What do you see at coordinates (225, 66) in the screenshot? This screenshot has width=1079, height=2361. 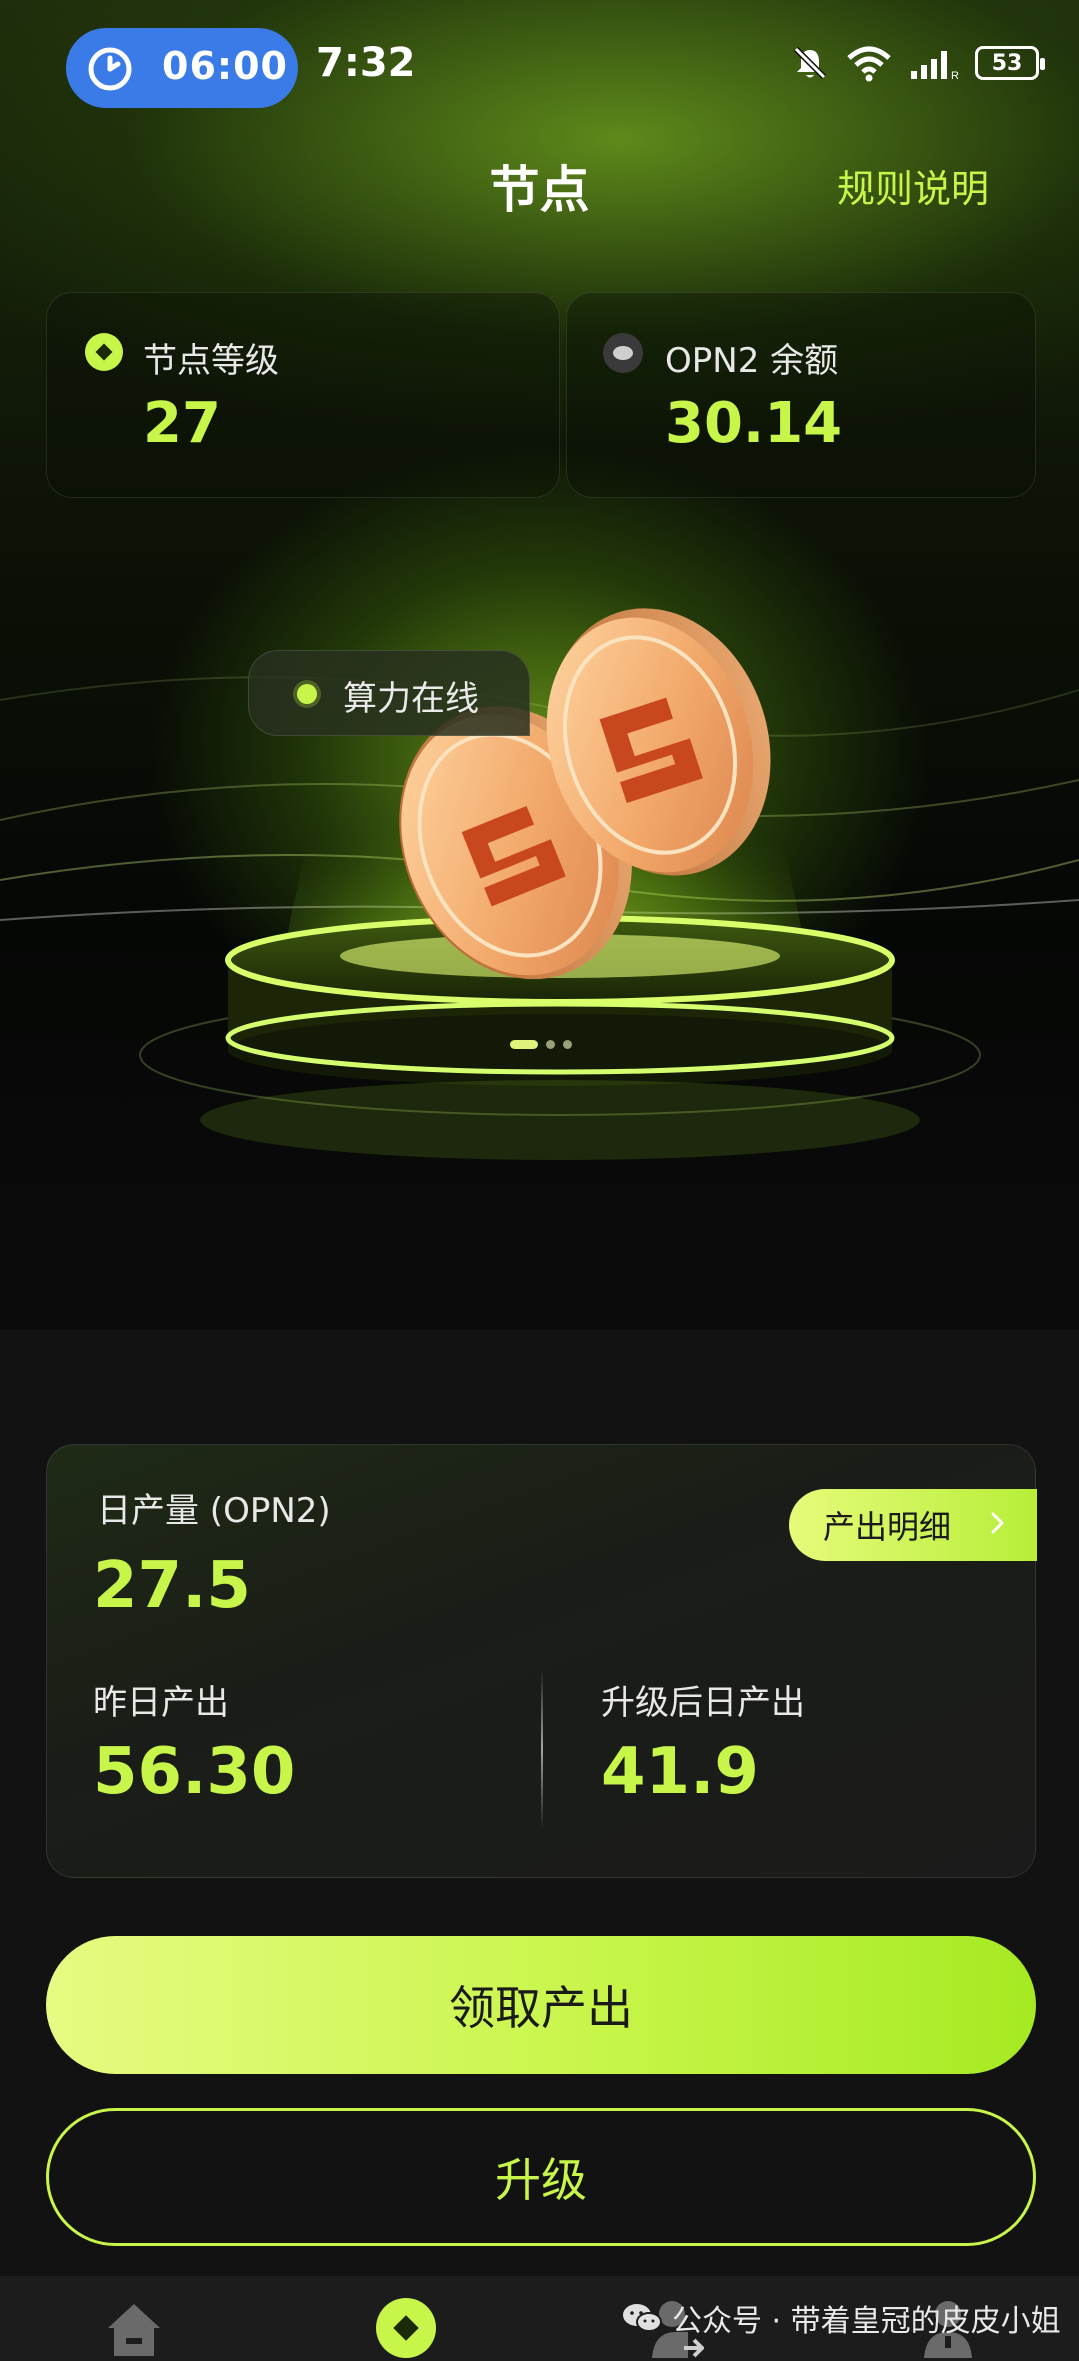 I see `timer-text: 06:00` at bounding box center [225, 66].